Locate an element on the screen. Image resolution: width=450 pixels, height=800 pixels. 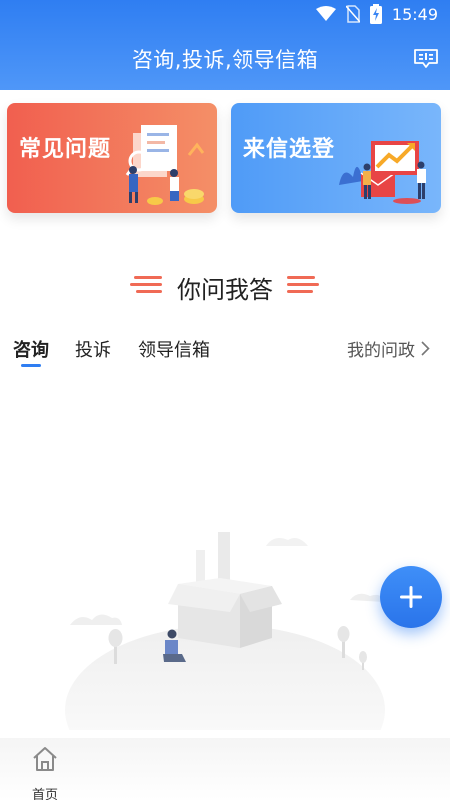
heading-decor-right is located at coordinates (303, 284).